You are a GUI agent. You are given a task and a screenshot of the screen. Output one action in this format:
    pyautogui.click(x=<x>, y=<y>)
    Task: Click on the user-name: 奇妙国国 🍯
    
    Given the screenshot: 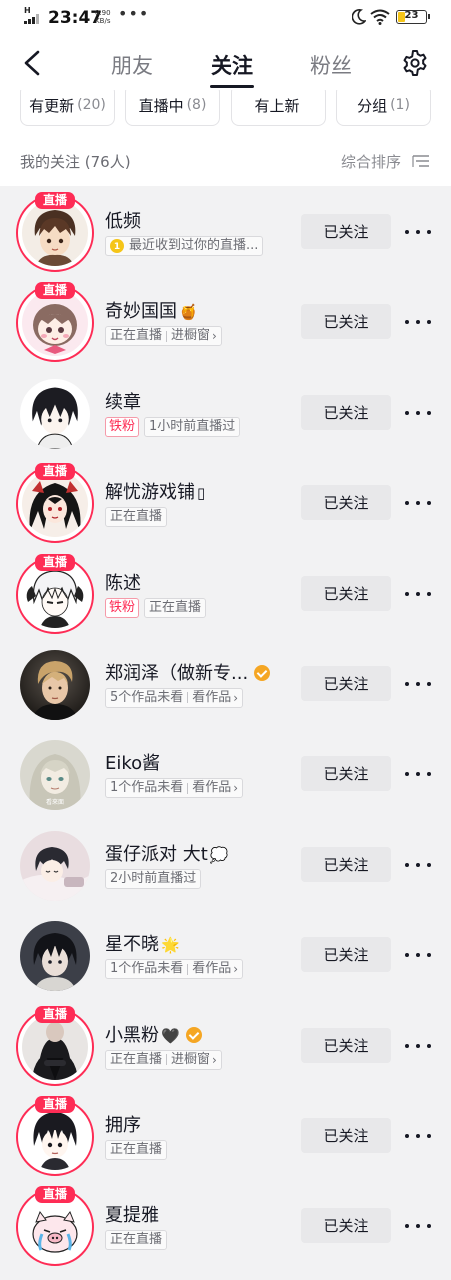 What is the action you would take?
    pyautogui.click(x=151, y=310)
    